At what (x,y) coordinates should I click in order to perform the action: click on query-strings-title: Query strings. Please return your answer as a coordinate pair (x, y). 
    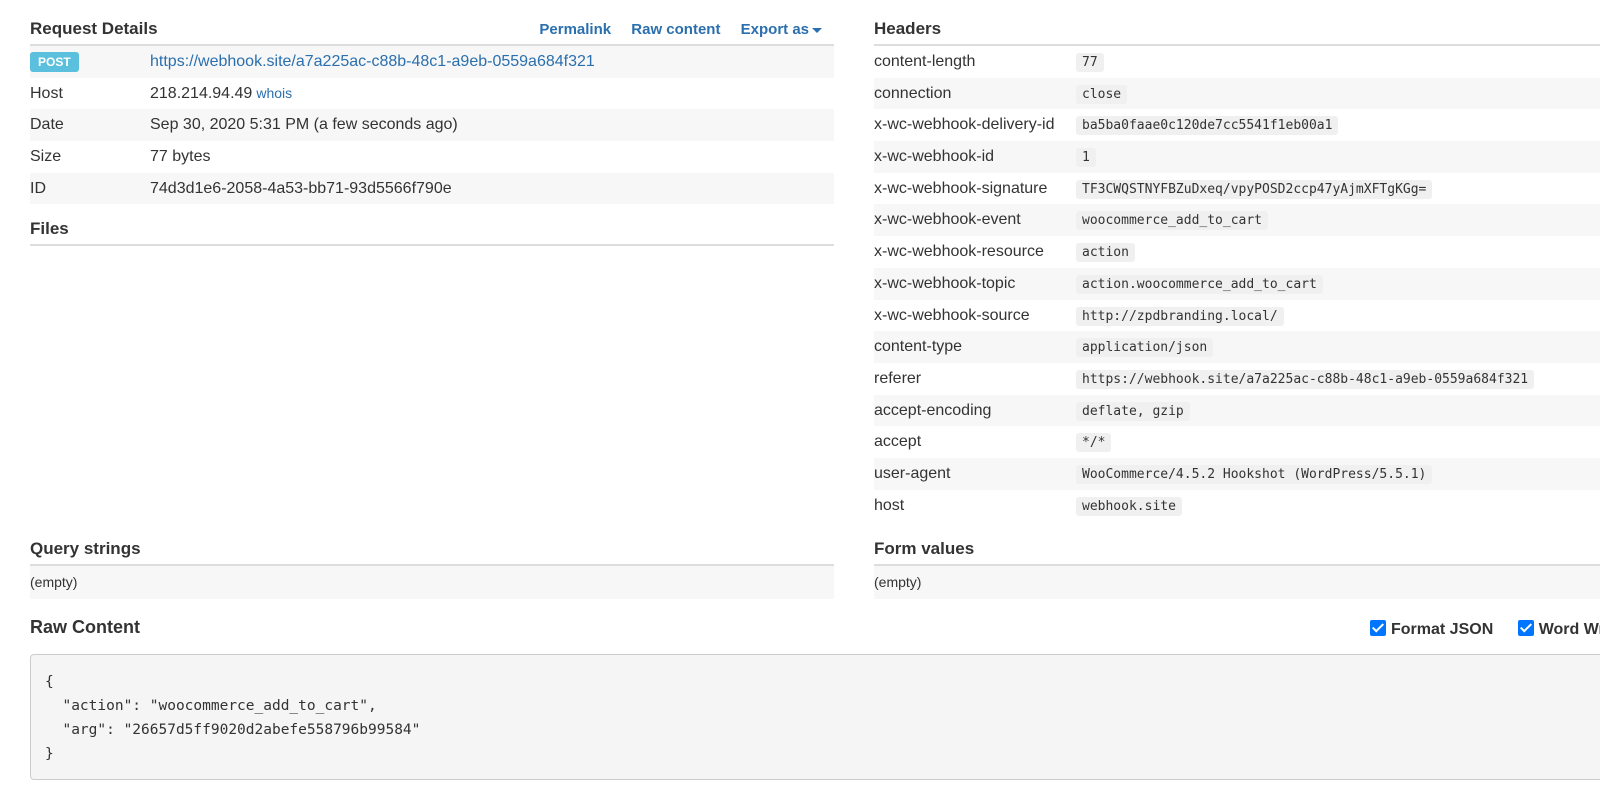
    Looking at the image, I should click on (85, 548).